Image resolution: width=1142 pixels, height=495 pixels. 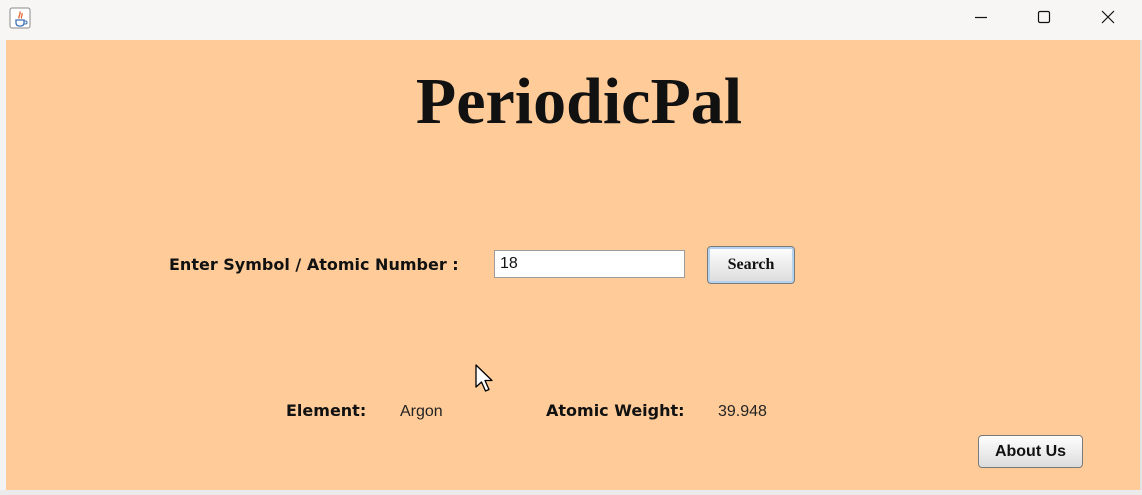 What do you see at coordinates (314, 264) in the screenshot?
I see `search-prompt-label: Enter Symbol / Atomic Number :` at bounding box center [314, 264].